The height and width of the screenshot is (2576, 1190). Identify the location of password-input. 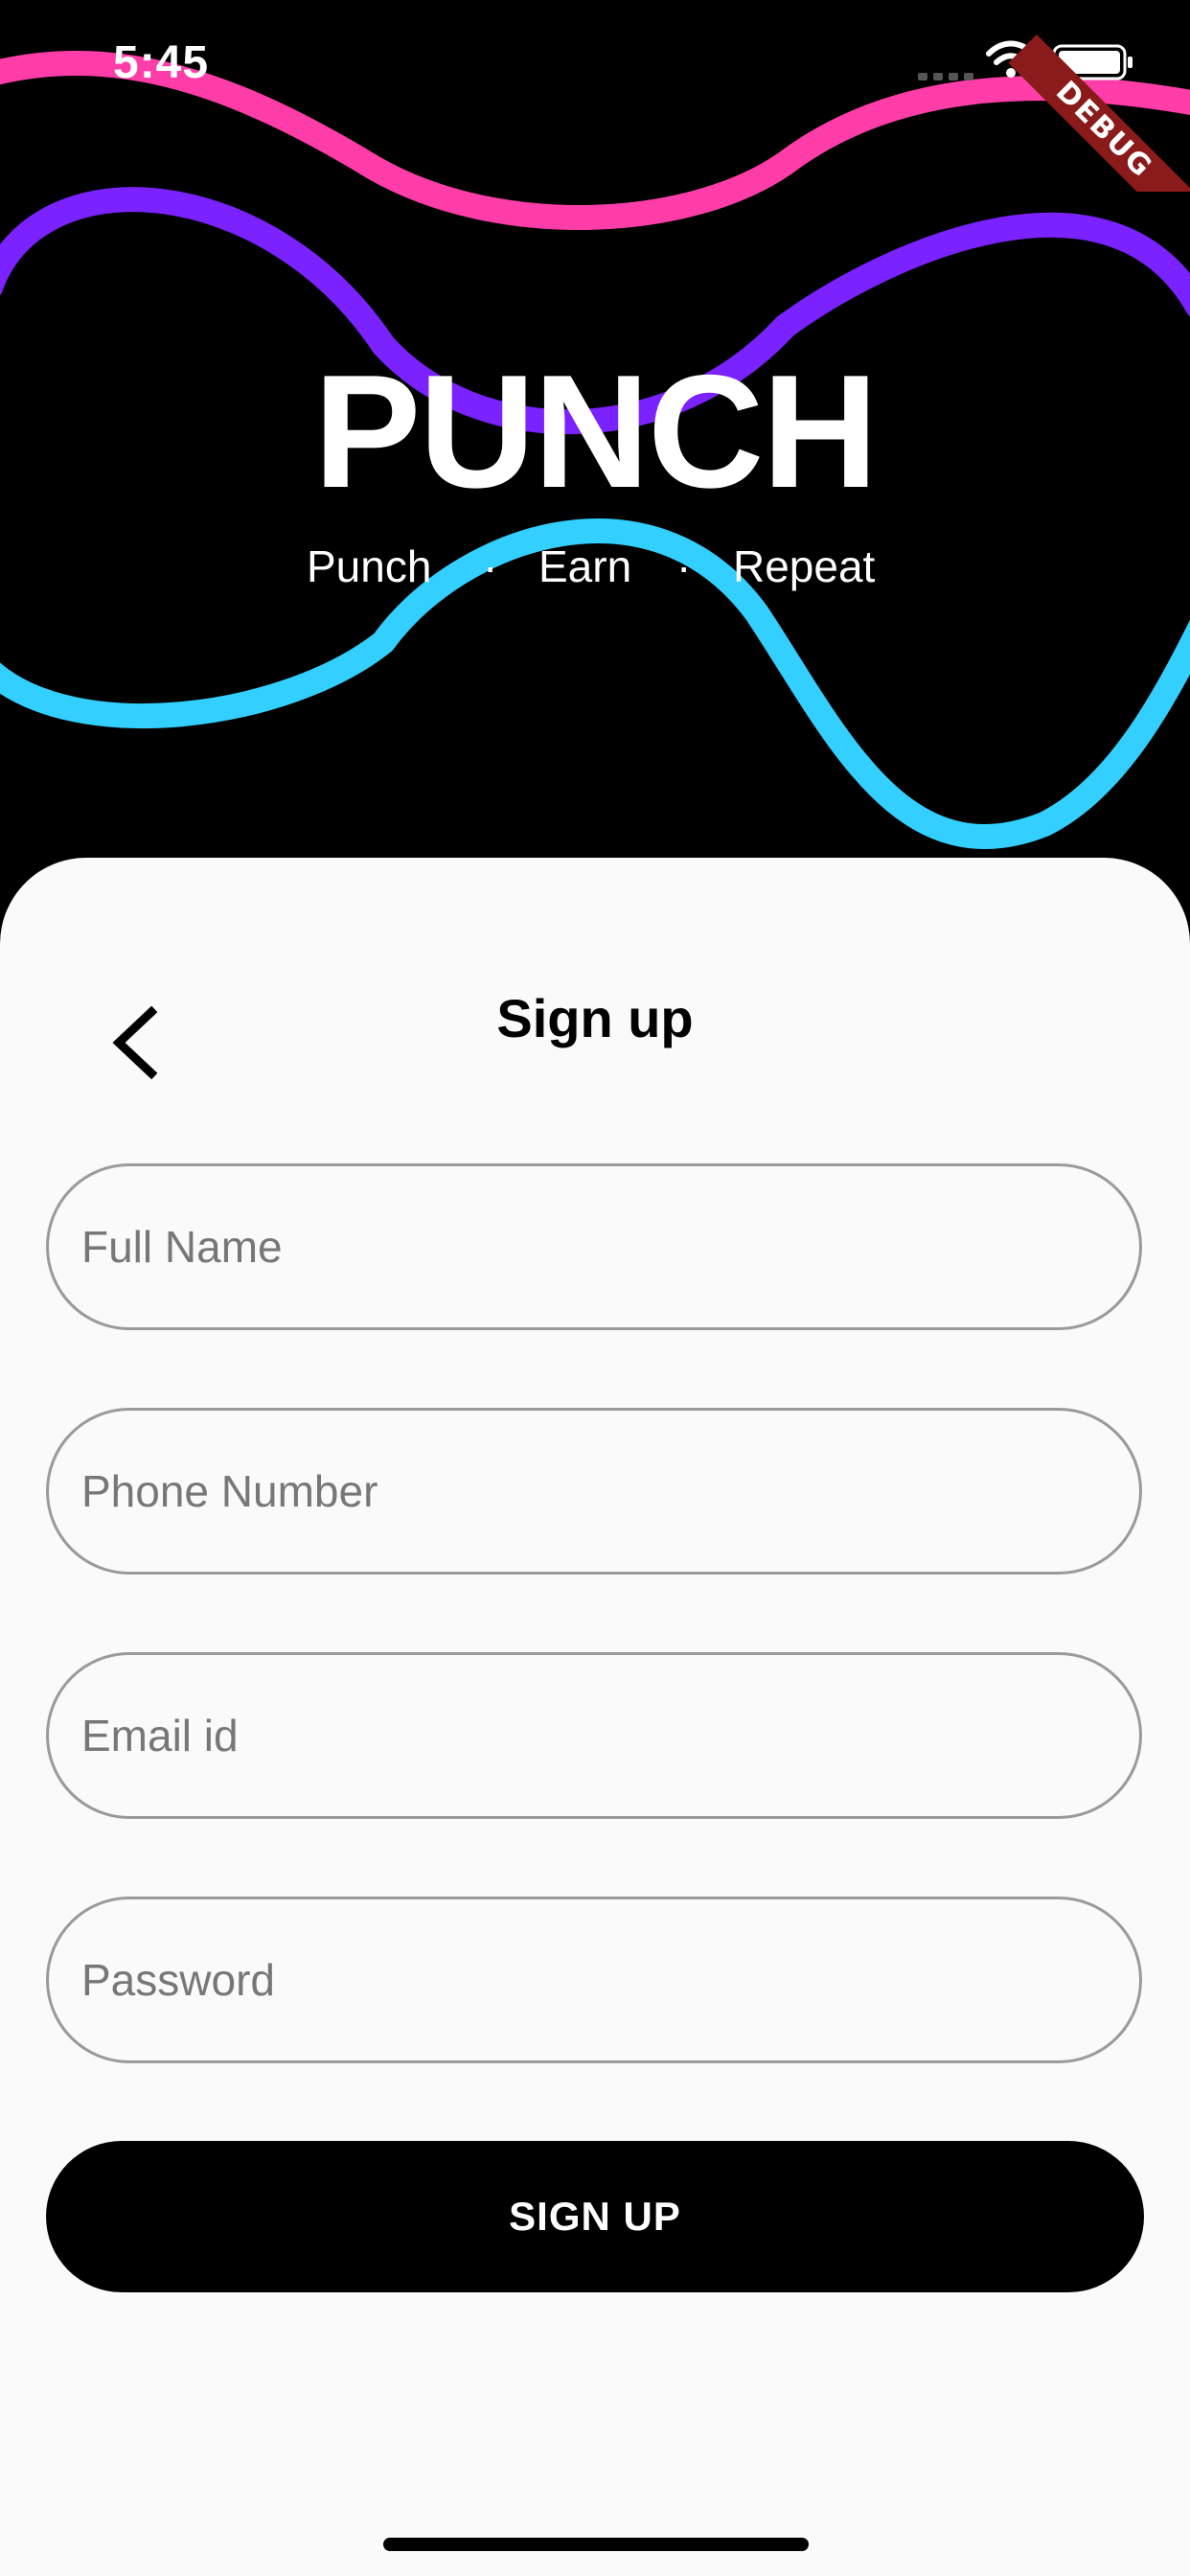
(594, 1980).